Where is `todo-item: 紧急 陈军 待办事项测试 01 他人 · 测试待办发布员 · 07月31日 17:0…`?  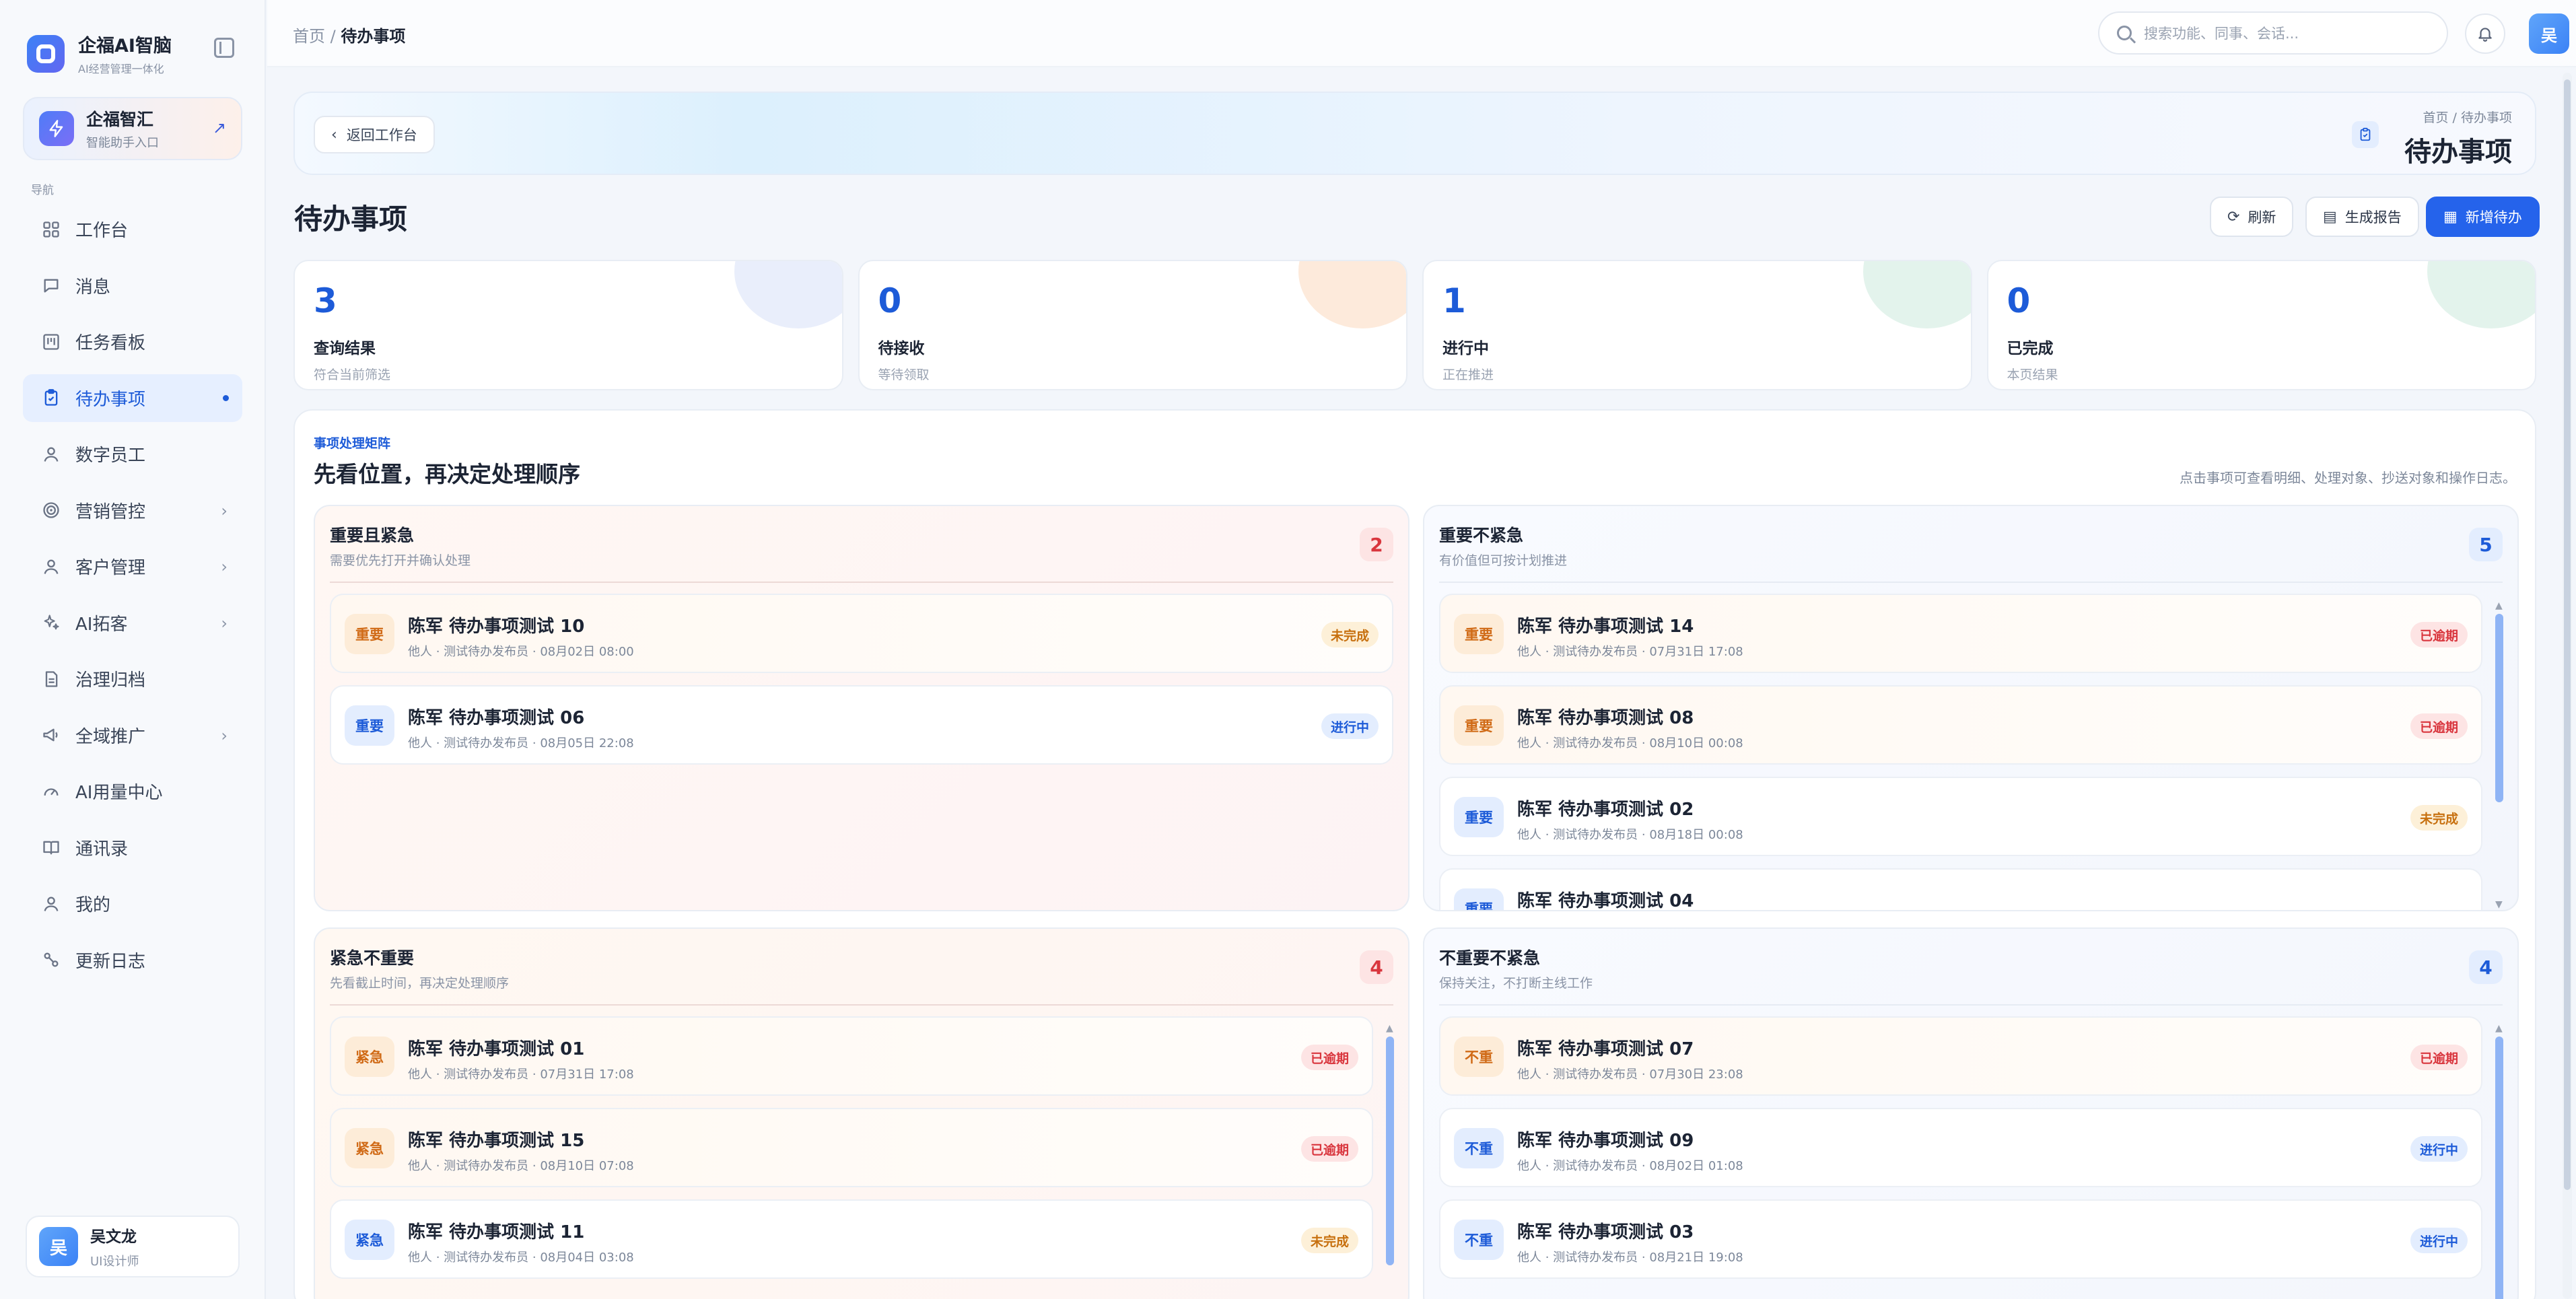
todo-item: 紧急 陈军 待办事项测试 01 他人 · 测试待办发布员 · 07月31日 17:0… is located at coordinates (851, 1056).